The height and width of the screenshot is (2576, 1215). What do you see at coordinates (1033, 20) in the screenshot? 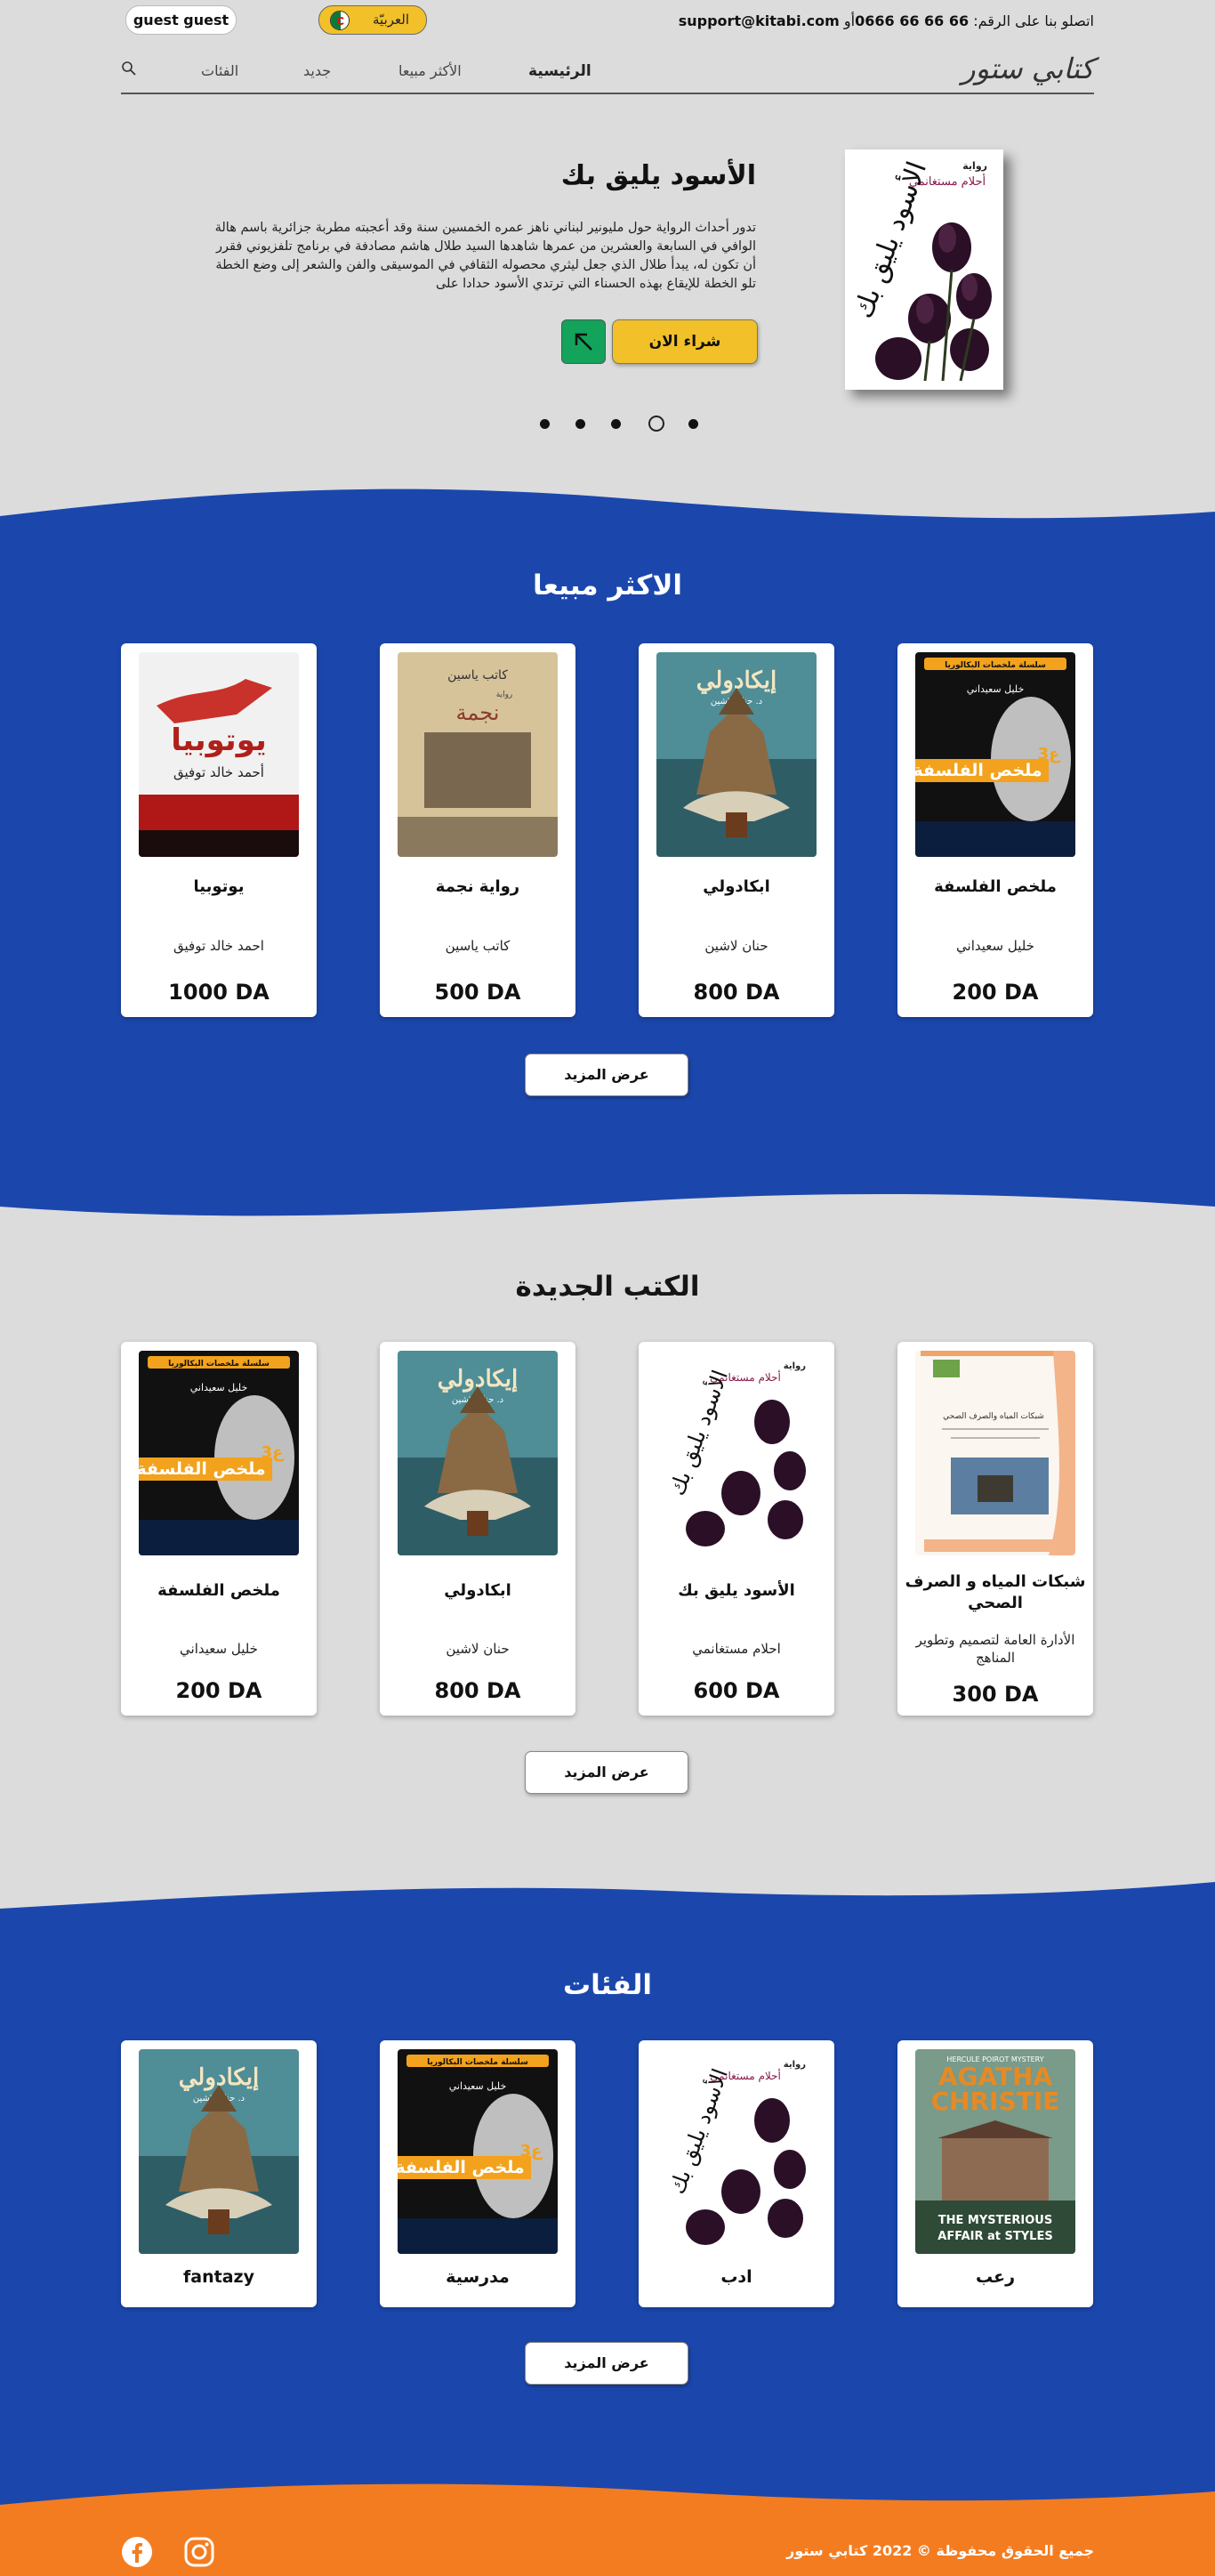
I see `contact-prefix: اتصلو بنا على الرقم:` at bounding box center [1033, 20].